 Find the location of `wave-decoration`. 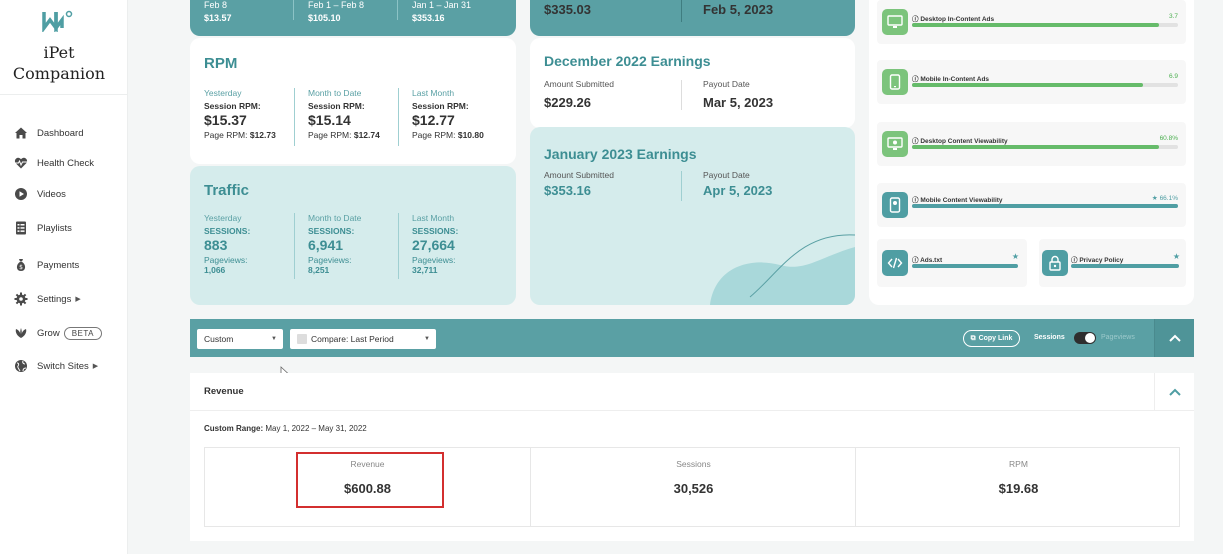

wave-decoration is located at coordinates (782, 269).